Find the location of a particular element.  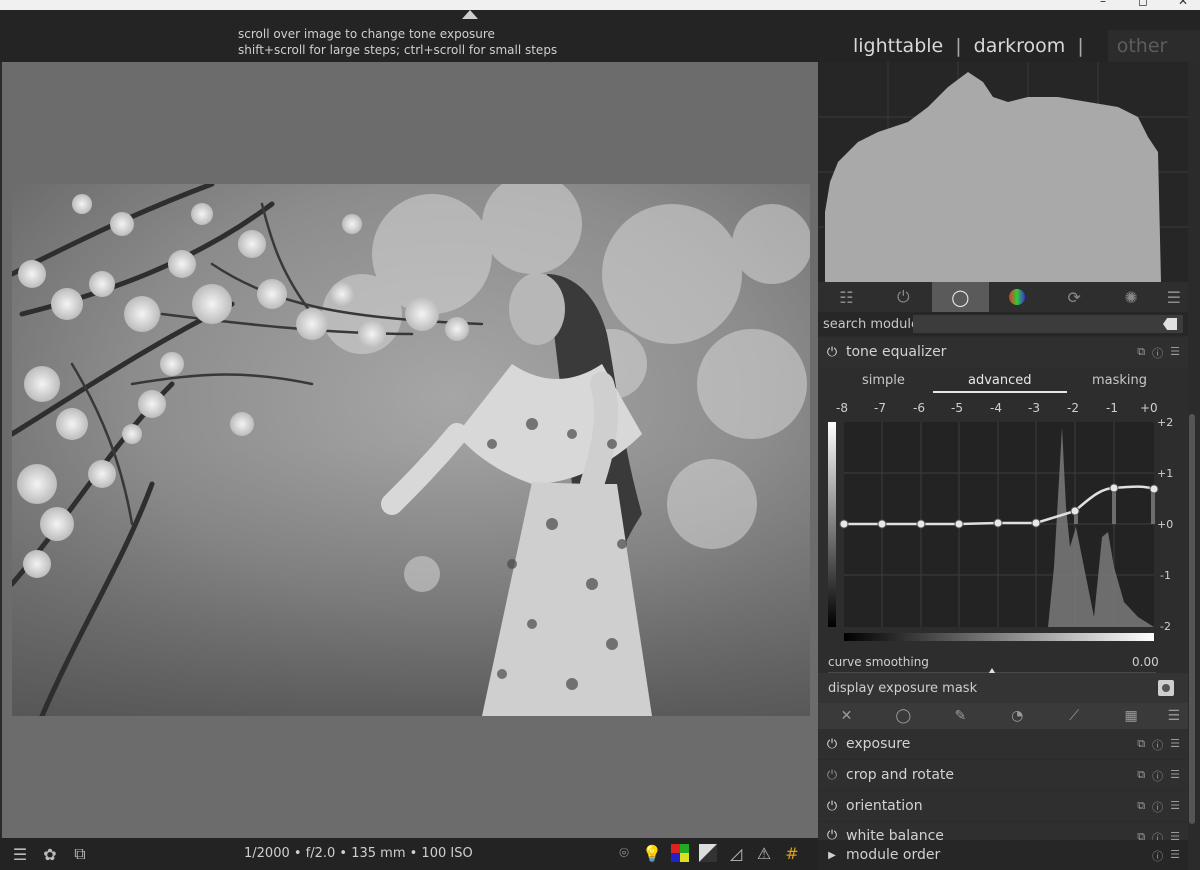

tab-effect: ✺ is located at coordinates (1131, 297).